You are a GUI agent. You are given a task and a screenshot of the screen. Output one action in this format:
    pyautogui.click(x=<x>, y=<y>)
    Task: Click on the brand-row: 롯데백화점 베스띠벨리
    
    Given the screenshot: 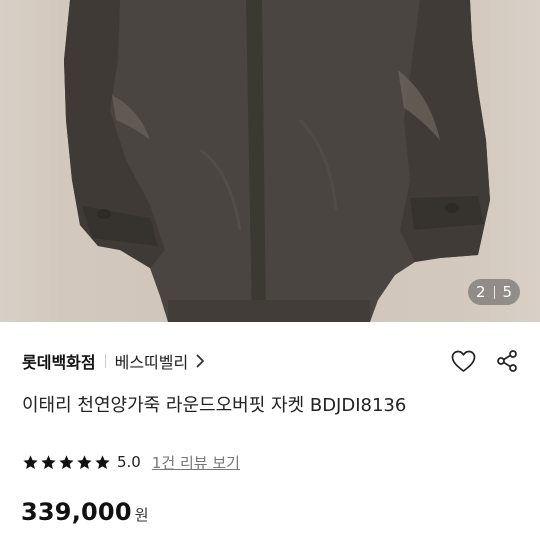 What is the action you would take?
    pyautogui.click(x=113, y=361)
    